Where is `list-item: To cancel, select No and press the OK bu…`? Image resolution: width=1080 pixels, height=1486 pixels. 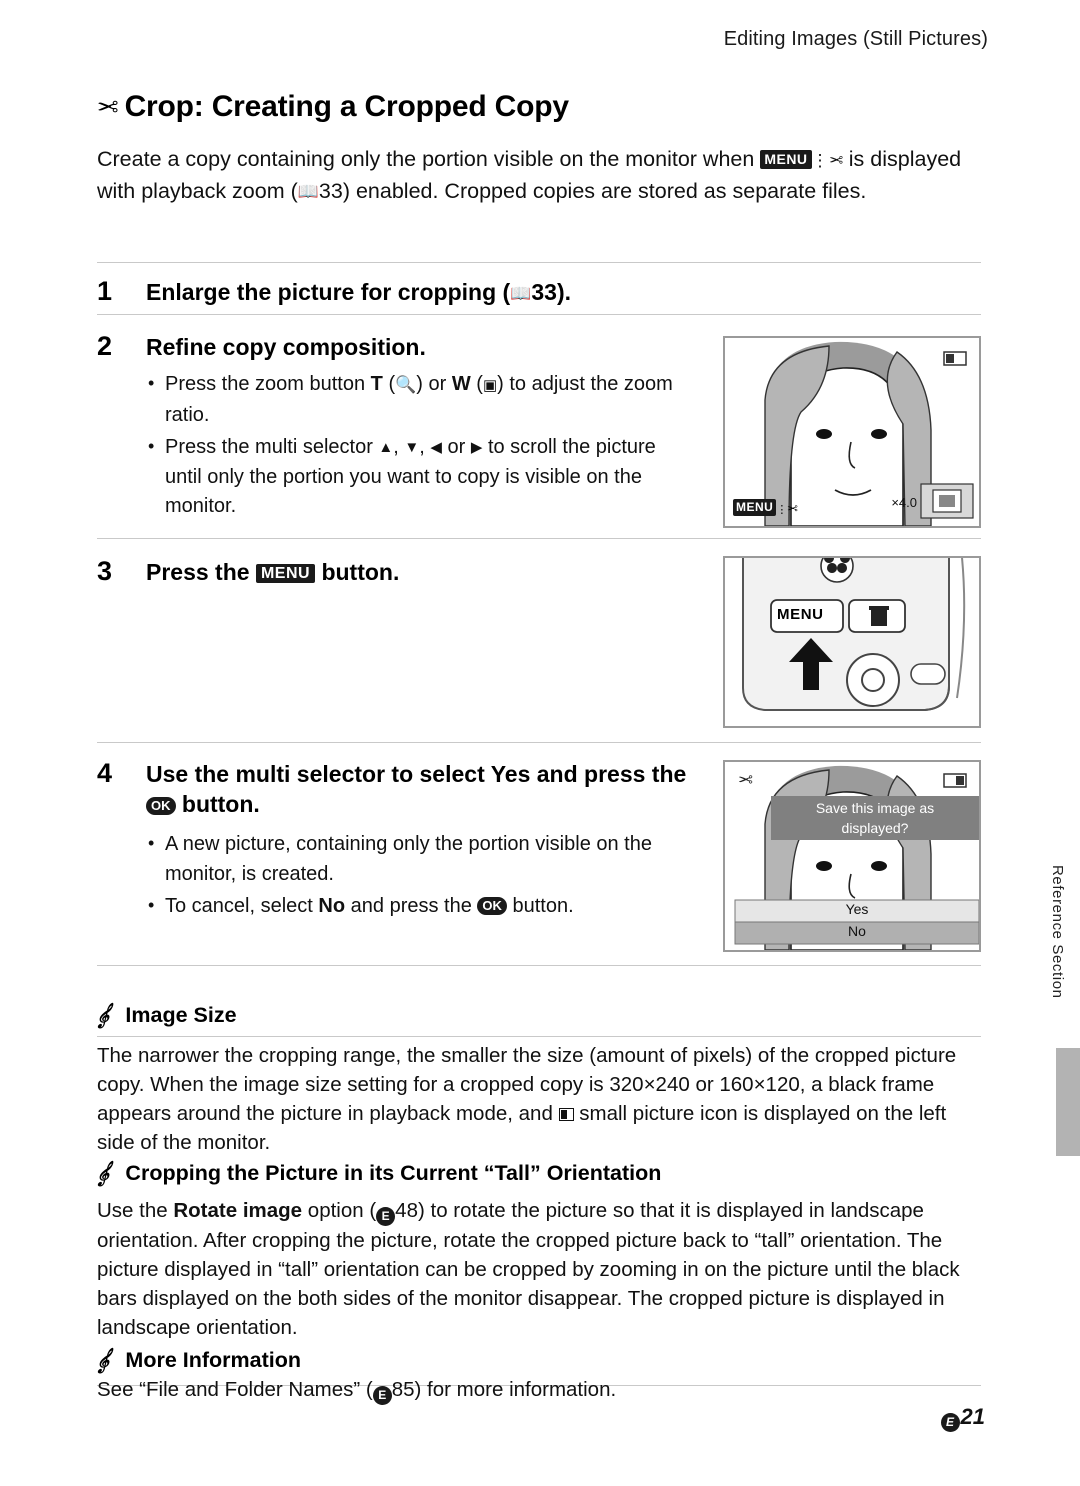 list-item: To cancel, select No and press the OK bu… is located at coordinates (431, 906).